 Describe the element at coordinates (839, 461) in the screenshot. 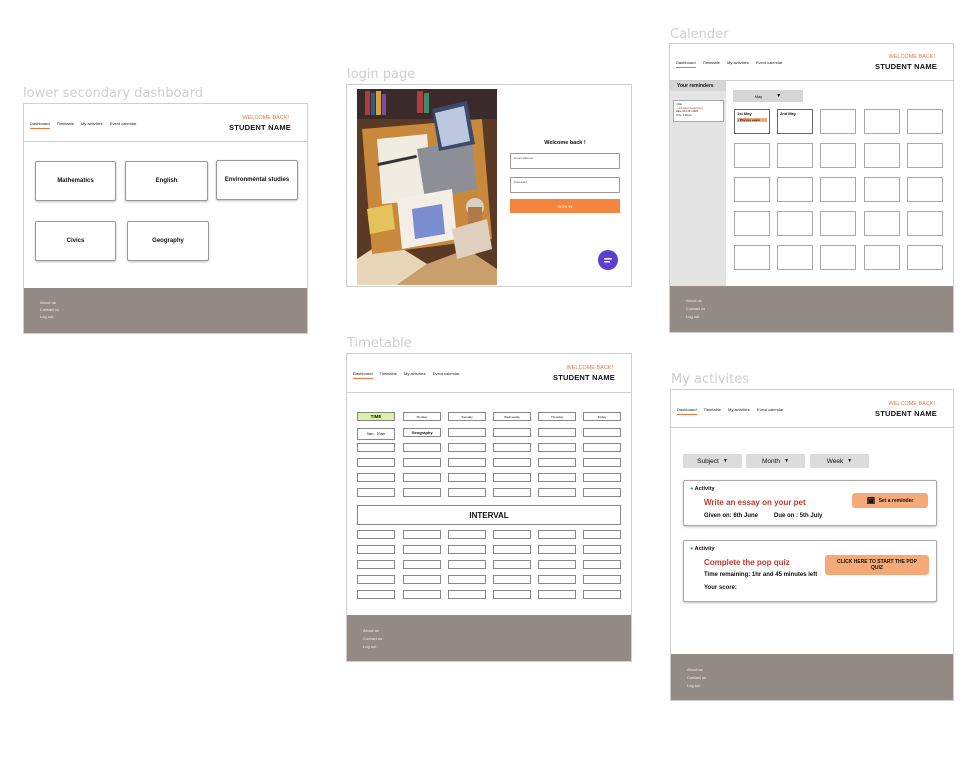

I see `week-filter: Week ▼` at that location.